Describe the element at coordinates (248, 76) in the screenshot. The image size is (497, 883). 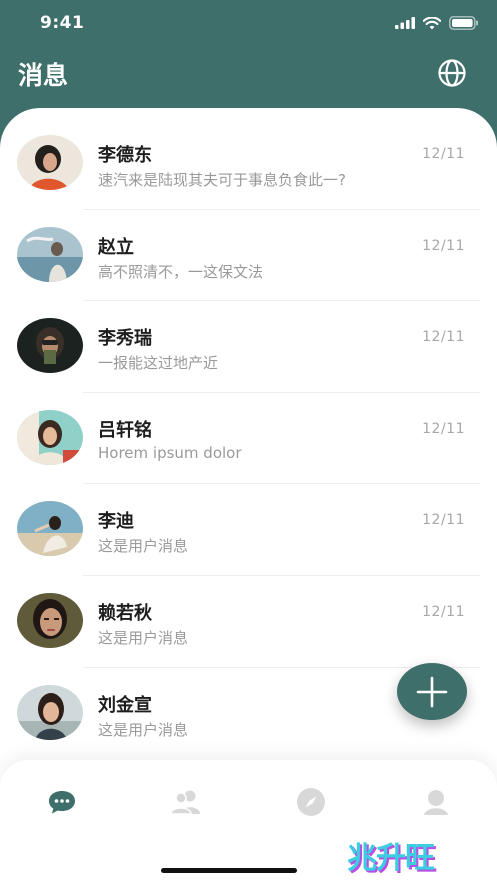
I see `header: 消息` at that location.